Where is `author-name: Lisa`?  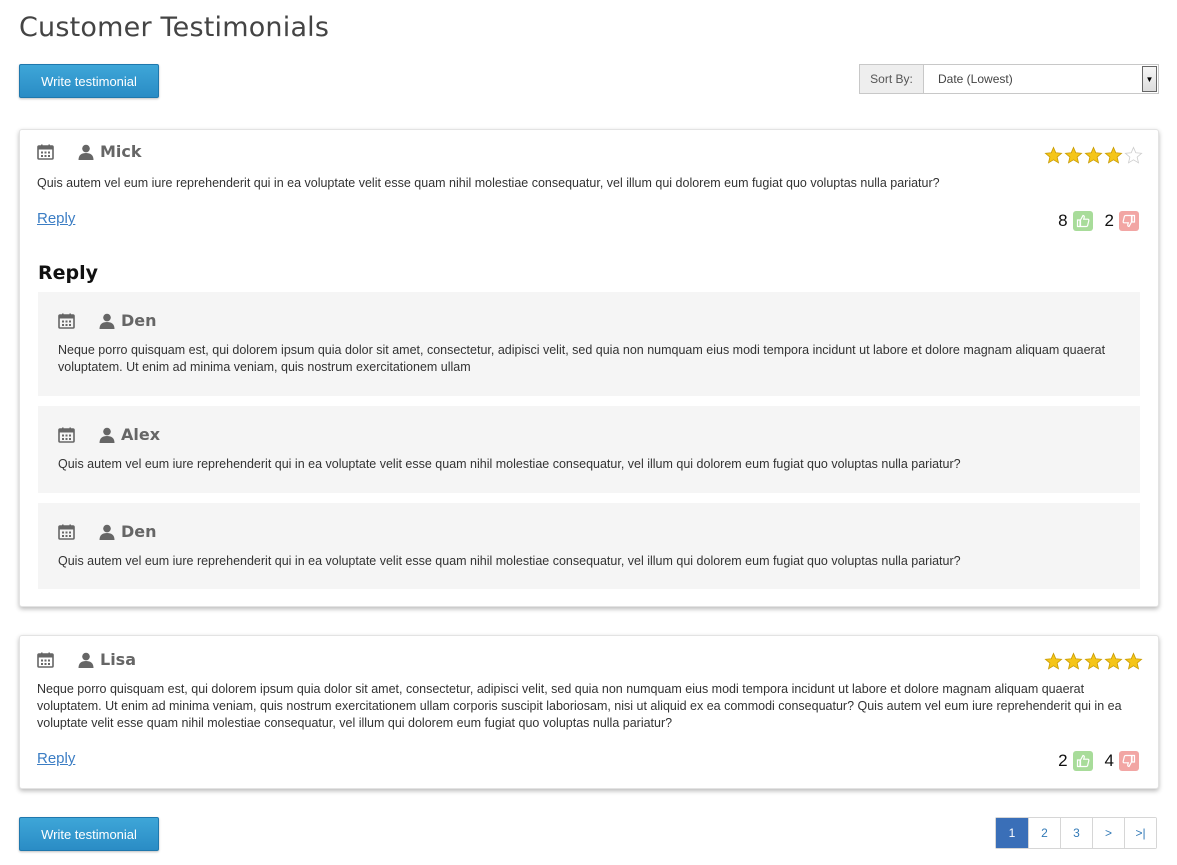
author-name: Lisa is located at coordinates (118, 659).